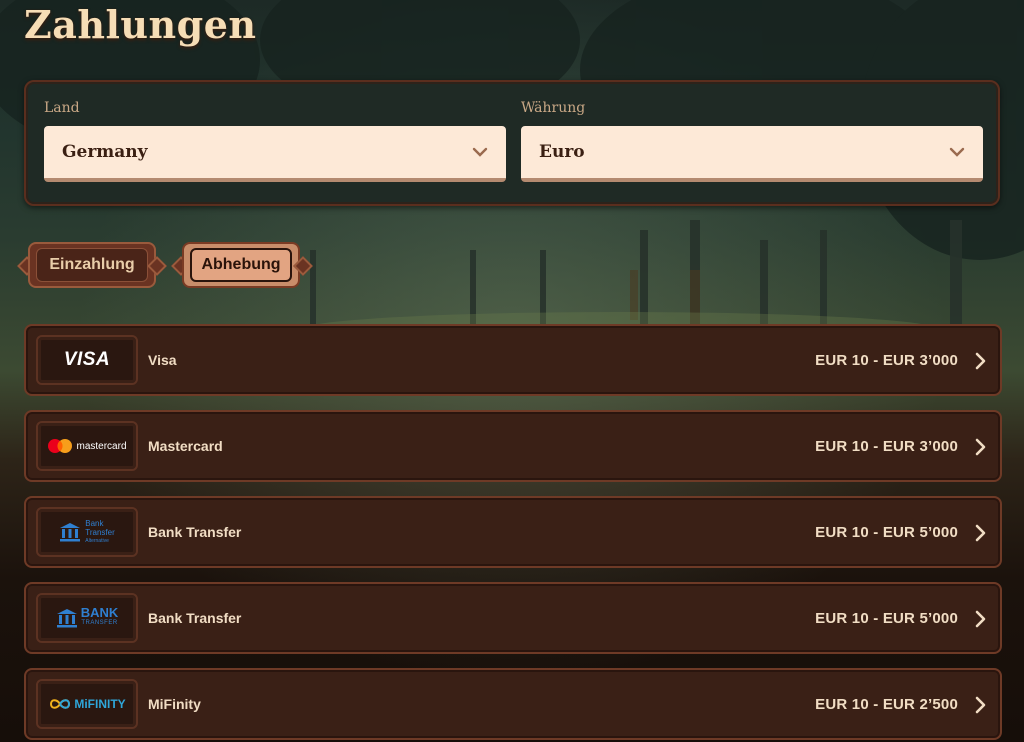  What do you see at coordinates (87, 704) in the screenshot?
I see `mifinity-logo: MiFINITY` at bounding box center [87, 704].